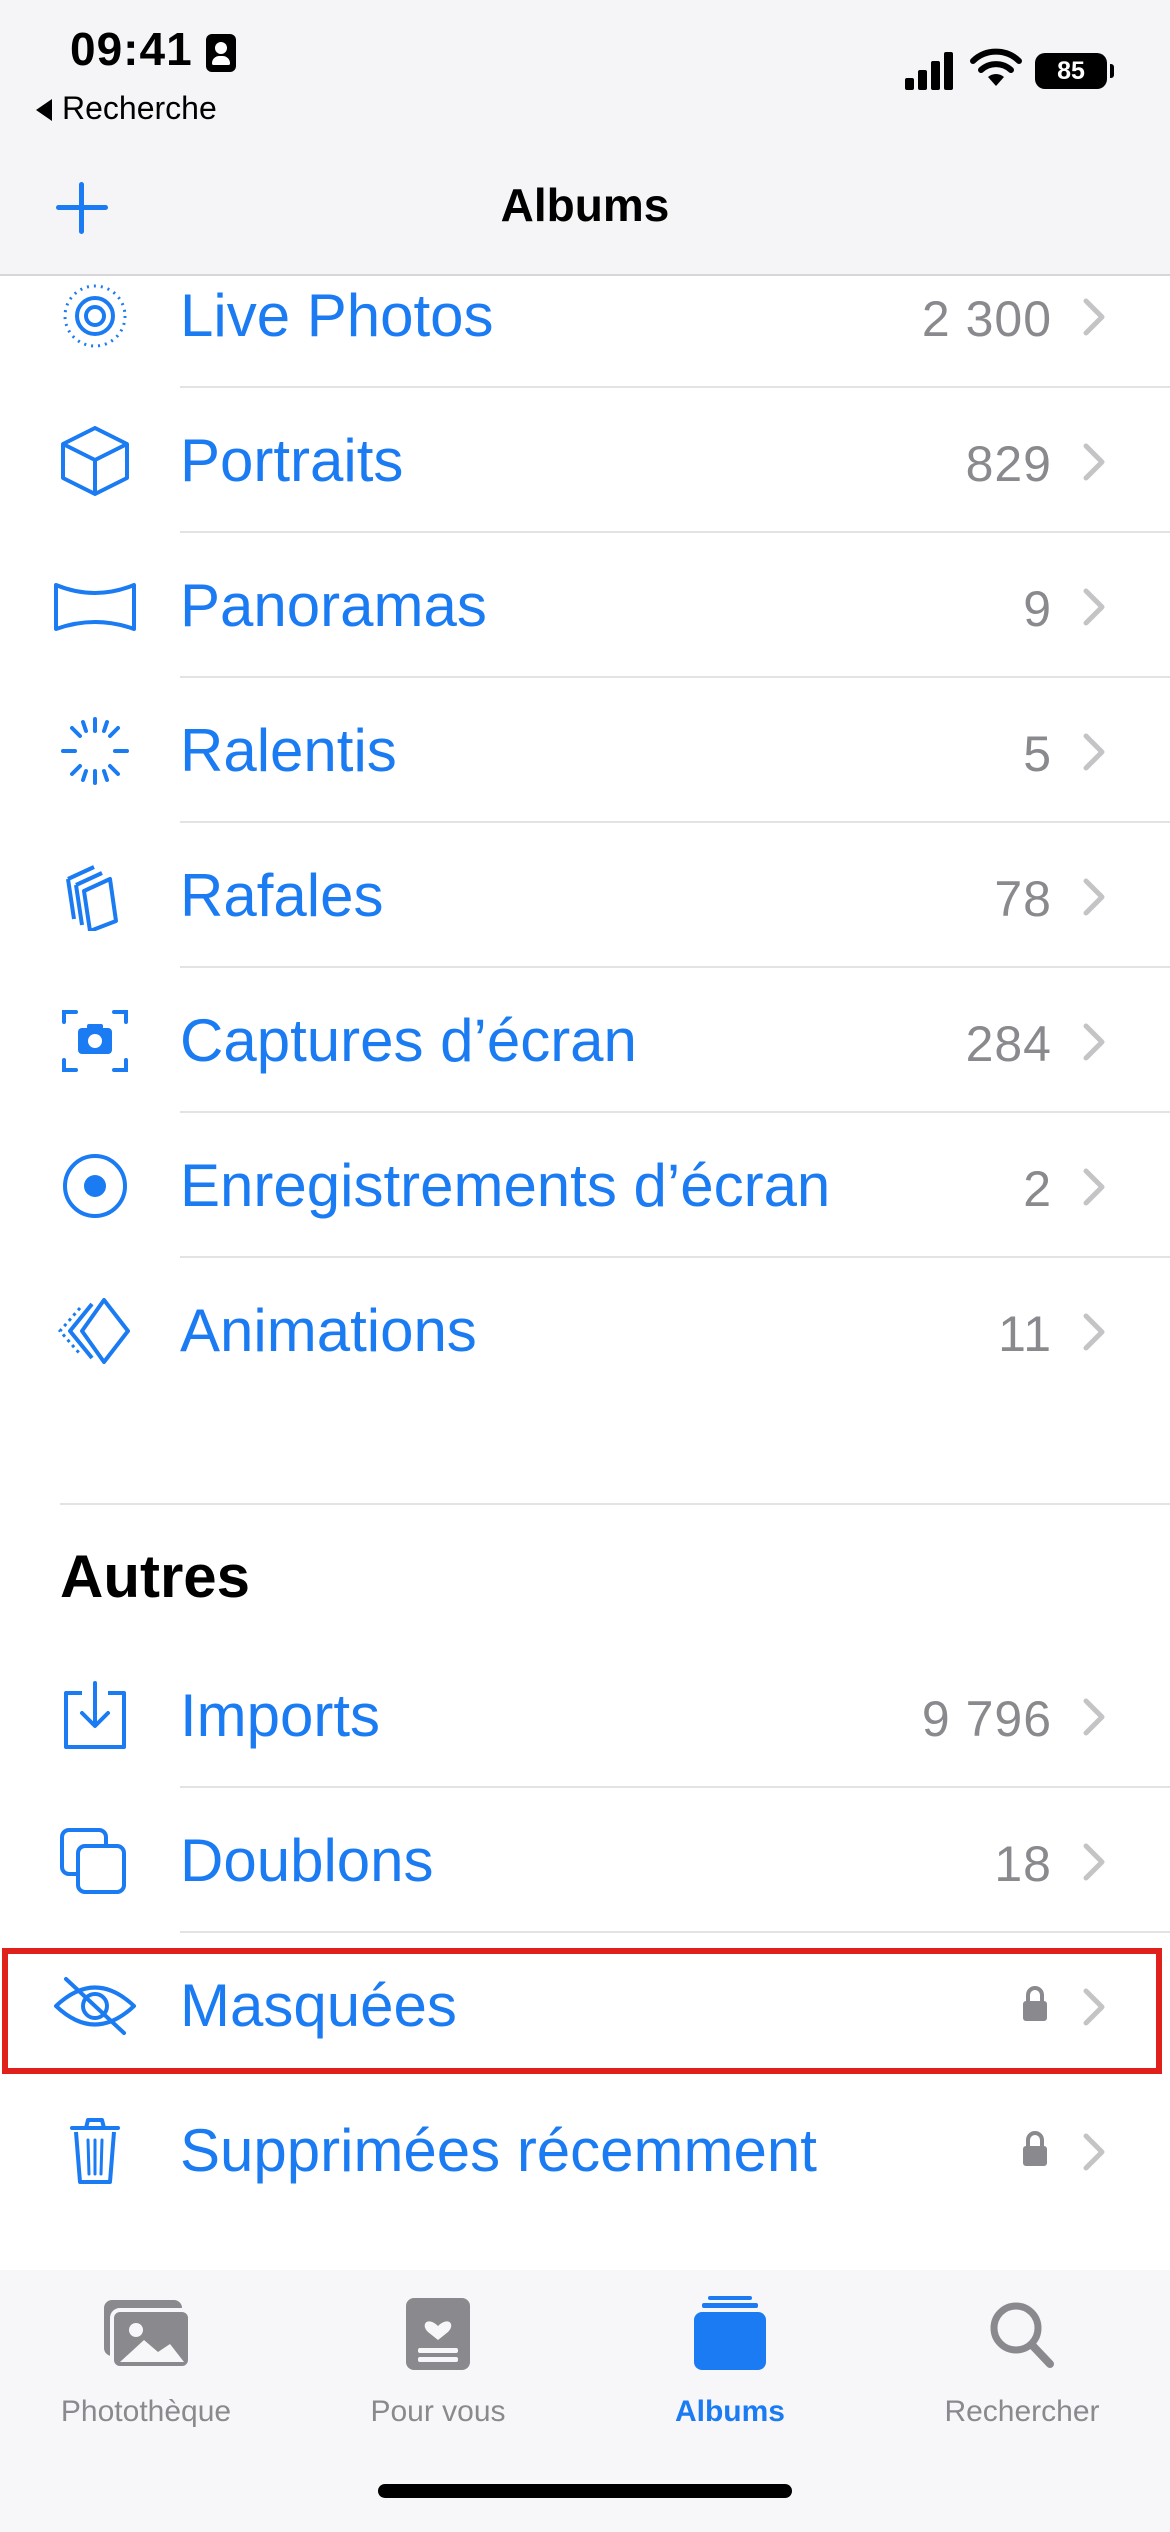 The width and height of the screenshot is (1170, 2532). What do you see at coordinates (996, 67) in the screenshot?
I see `wifi-icon` at bounding box center [996, 67].